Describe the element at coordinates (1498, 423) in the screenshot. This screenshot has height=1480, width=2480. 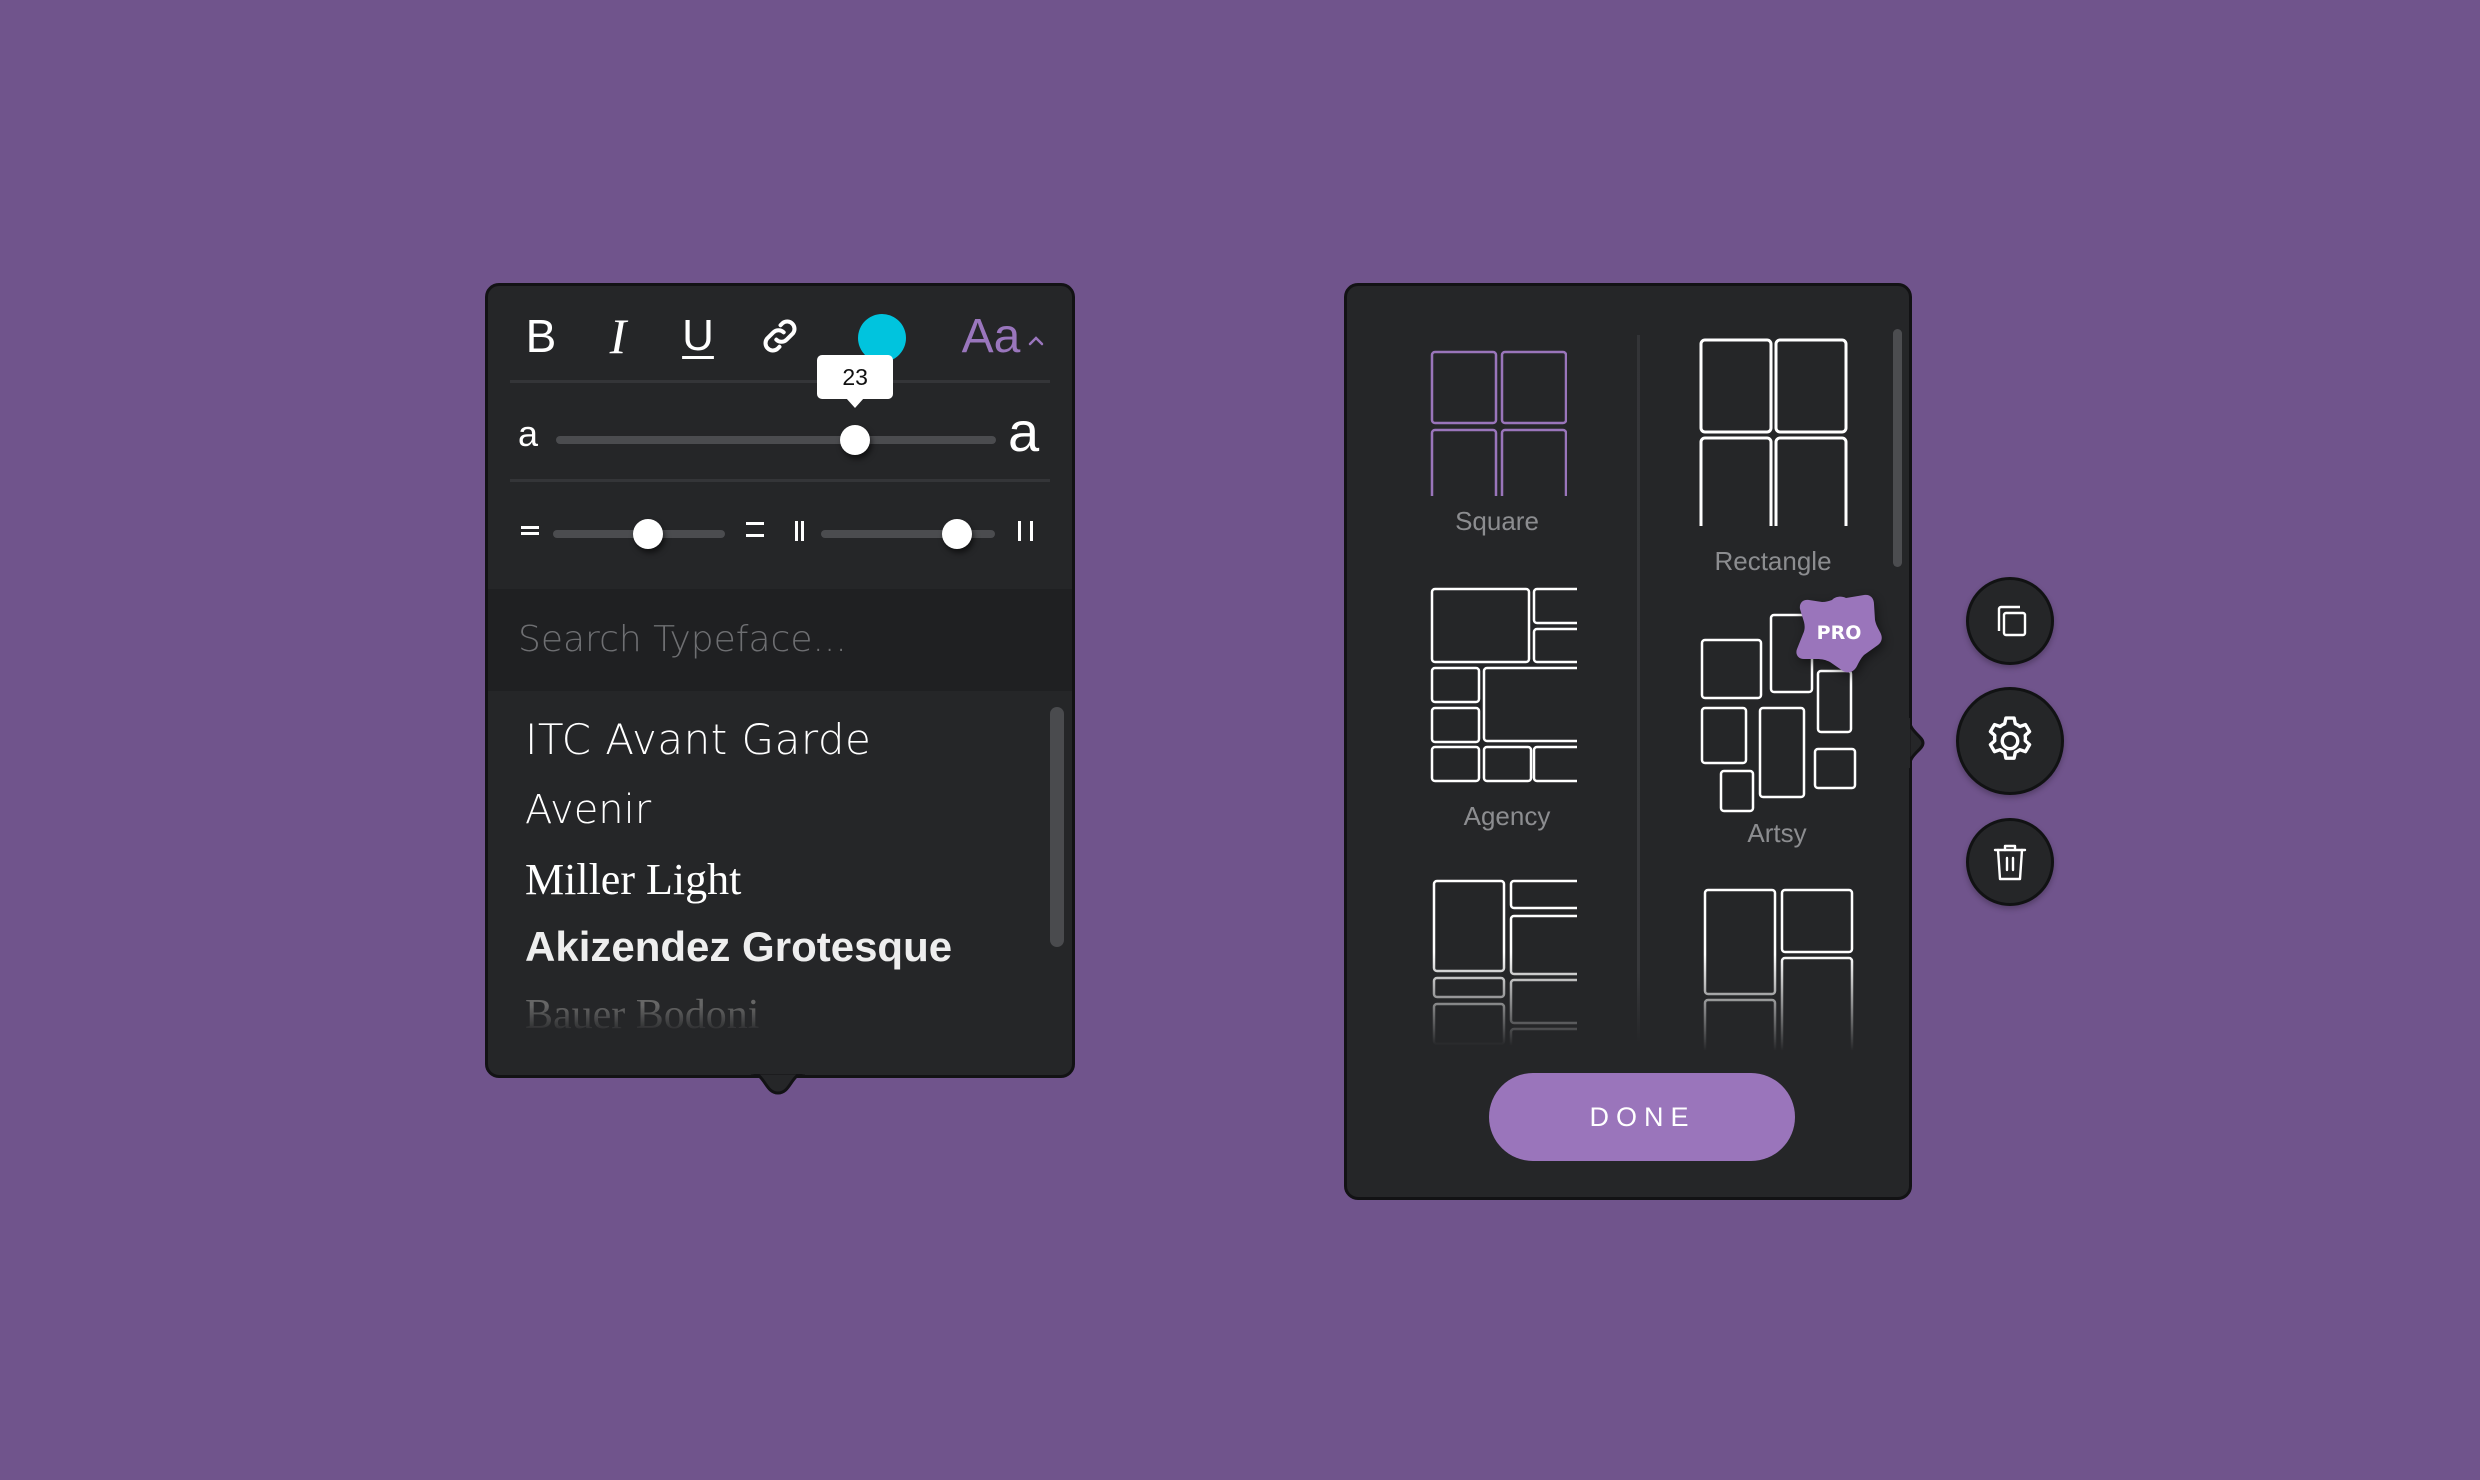
I see `square-layout-icon` at that location.